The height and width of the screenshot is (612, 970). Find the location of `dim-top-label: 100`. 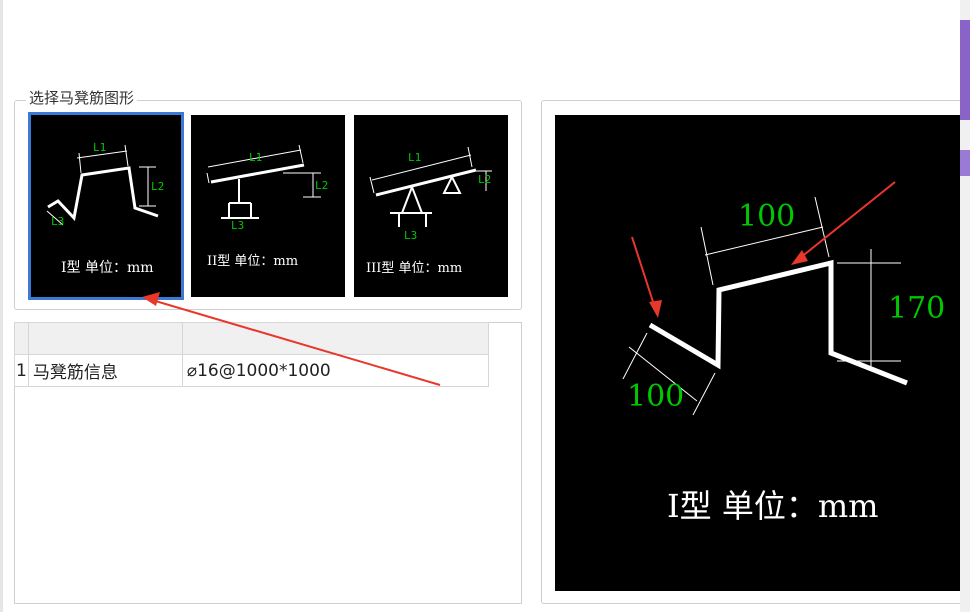

dim-top-label: 100 is located at coordinates (766, 216).